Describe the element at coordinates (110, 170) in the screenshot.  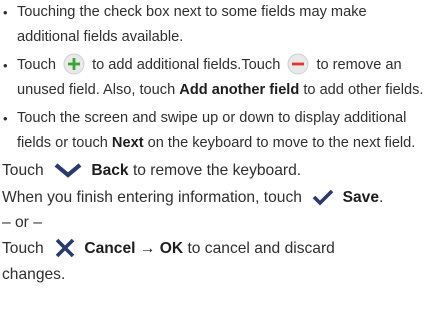
I see `ui-term-back: Back` at that location.